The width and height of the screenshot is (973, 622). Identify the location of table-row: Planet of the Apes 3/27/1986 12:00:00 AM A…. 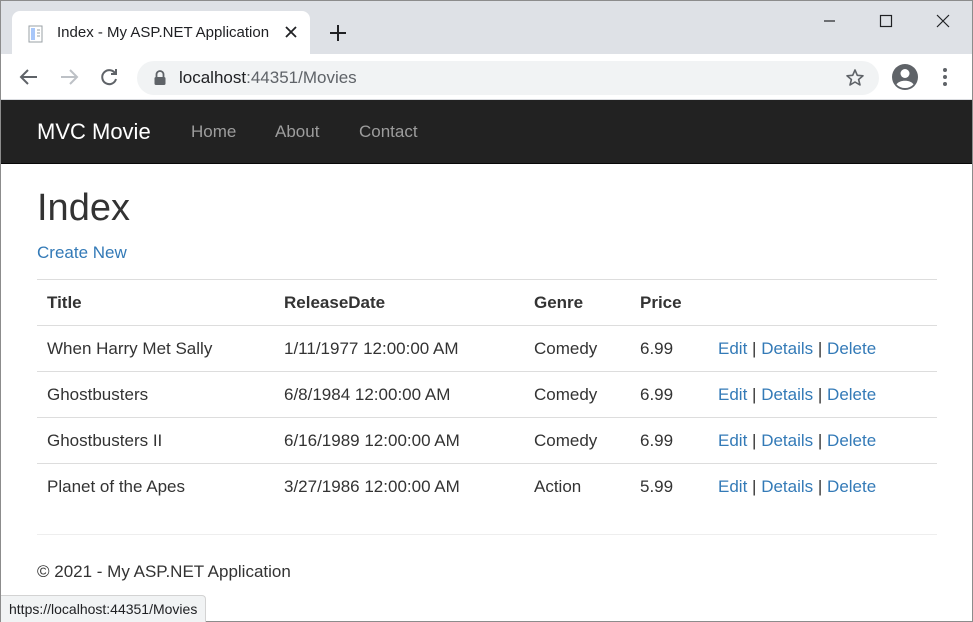
(487, 486).